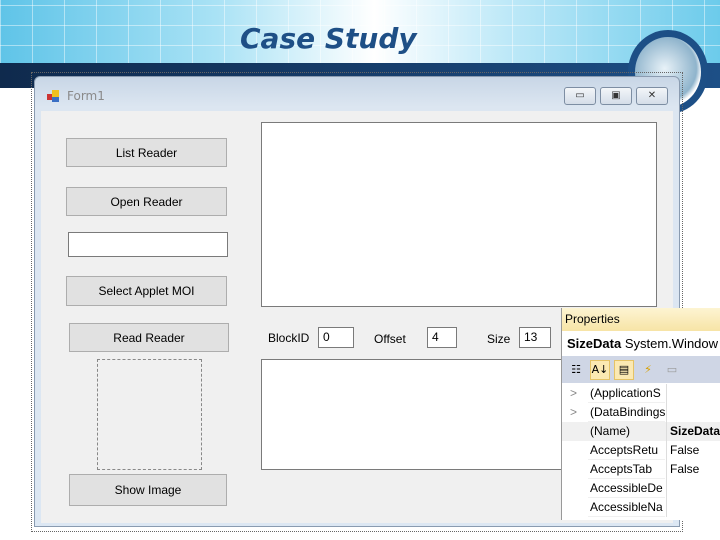 Image resolution: width=720 pixels, height=540 pixels. I want to click on property-name: (DataBindings, so click(626, 412).